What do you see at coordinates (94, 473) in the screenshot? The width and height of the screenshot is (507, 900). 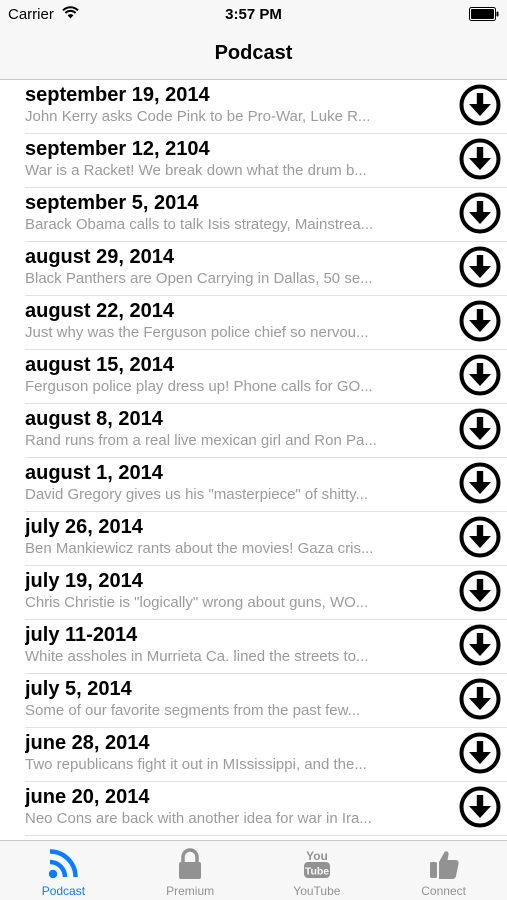 I see `episode-title: august 1, 2014` at bounding box center [94, 473].